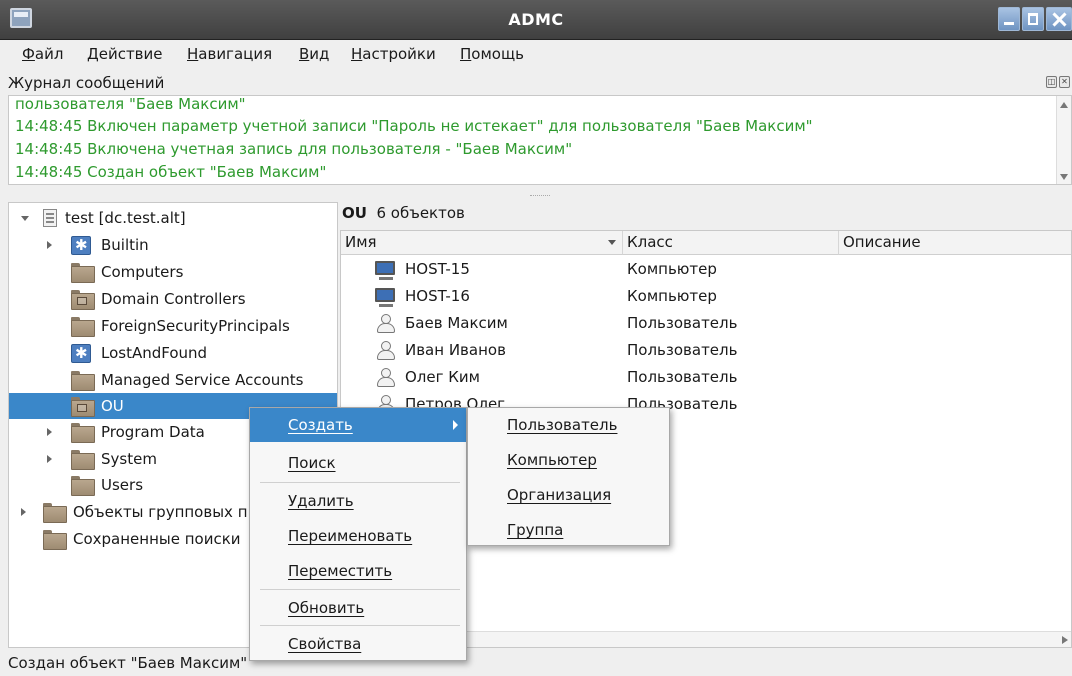  What do you see at coordinates (650, 242) in the screenshot?
I see `column-label: Класс` at bounding box center [650, 242].